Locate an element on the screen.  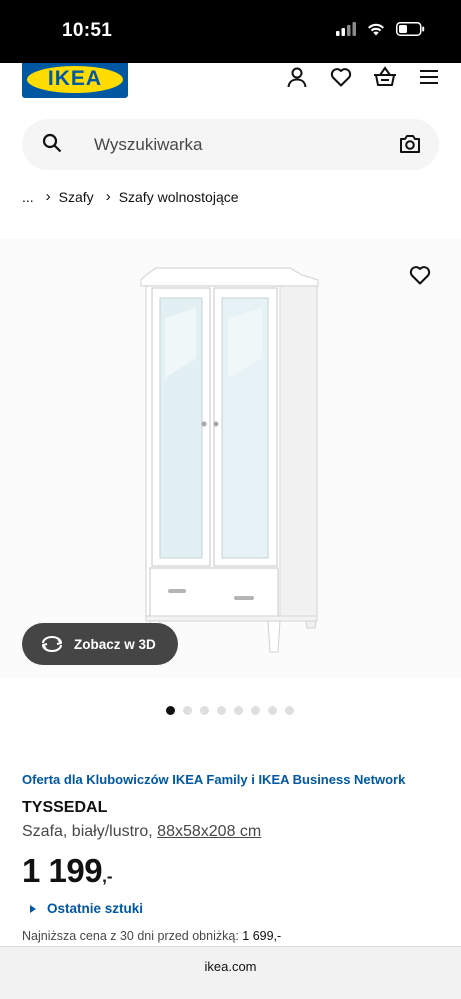
status-icons is located at coordinates (380, 29).